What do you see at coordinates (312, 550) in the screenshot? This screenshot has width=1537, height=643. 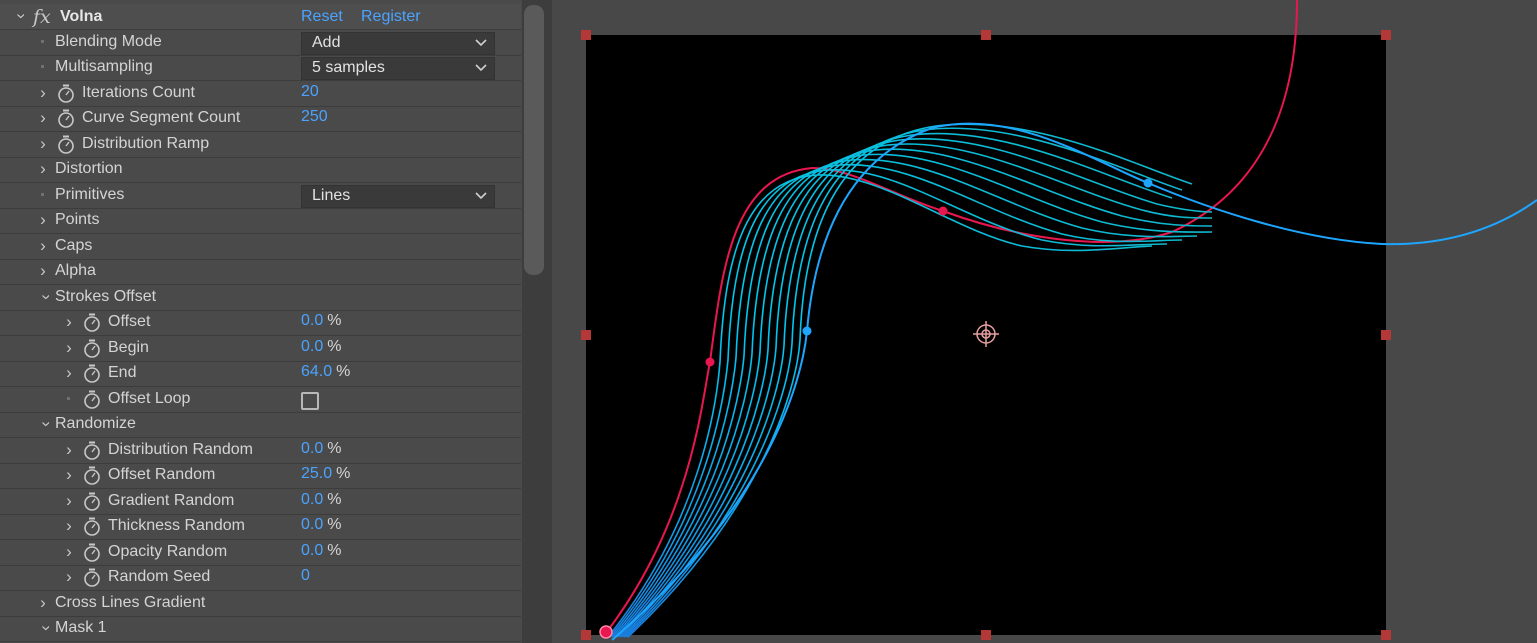 I see `opacity-random-number: 0.0` at bounding box center [312, 550].